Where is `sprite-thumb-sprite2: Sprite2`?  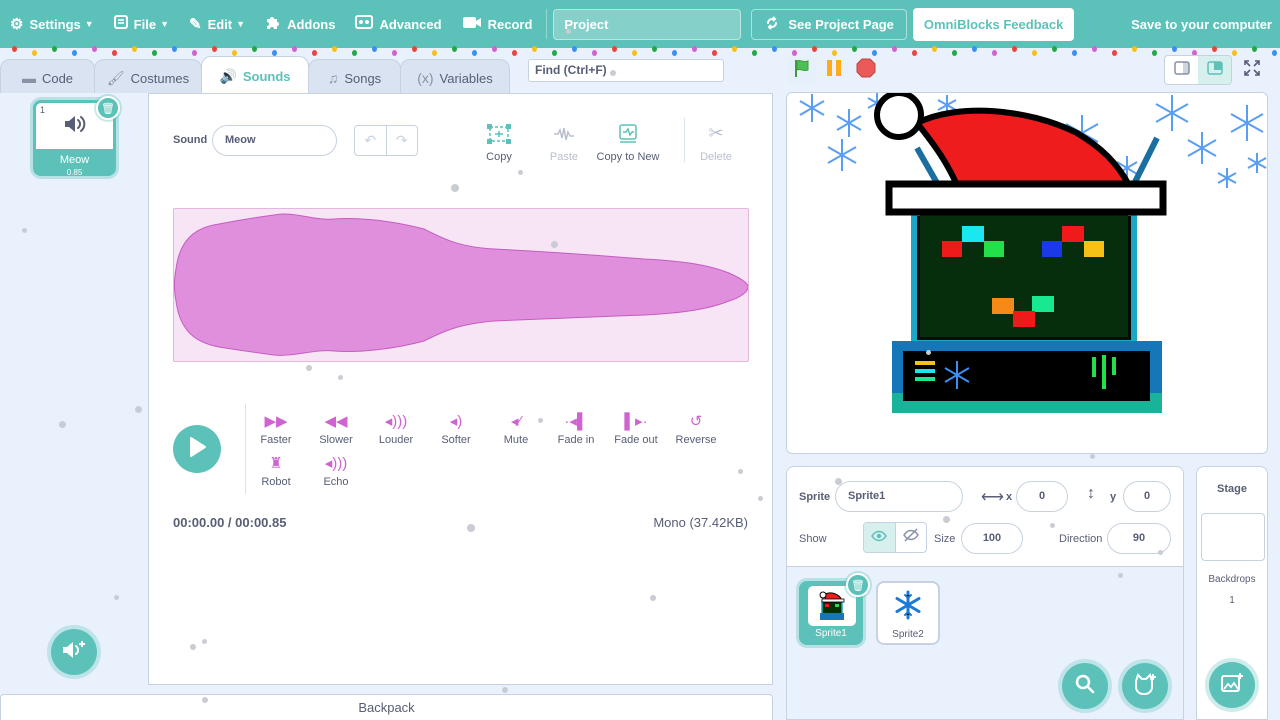
sprite-thumb-sprite2: Sprite2 is located at coordinates (908, 613).